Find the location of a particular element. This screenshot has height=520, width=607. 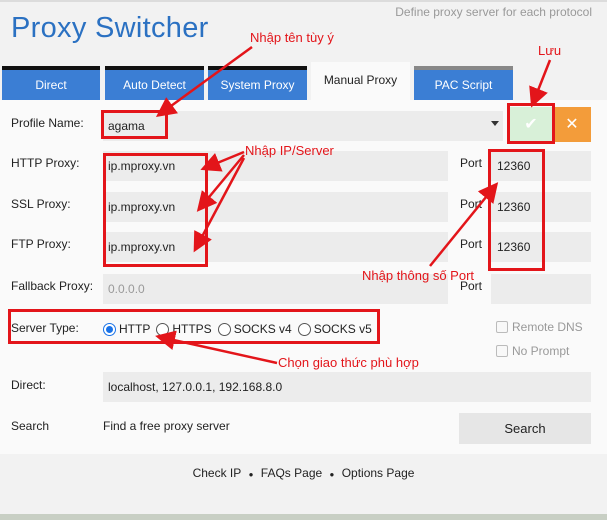

ftp-proxy-input: ip.mproxy.vn is located at coordinates (275, 247).